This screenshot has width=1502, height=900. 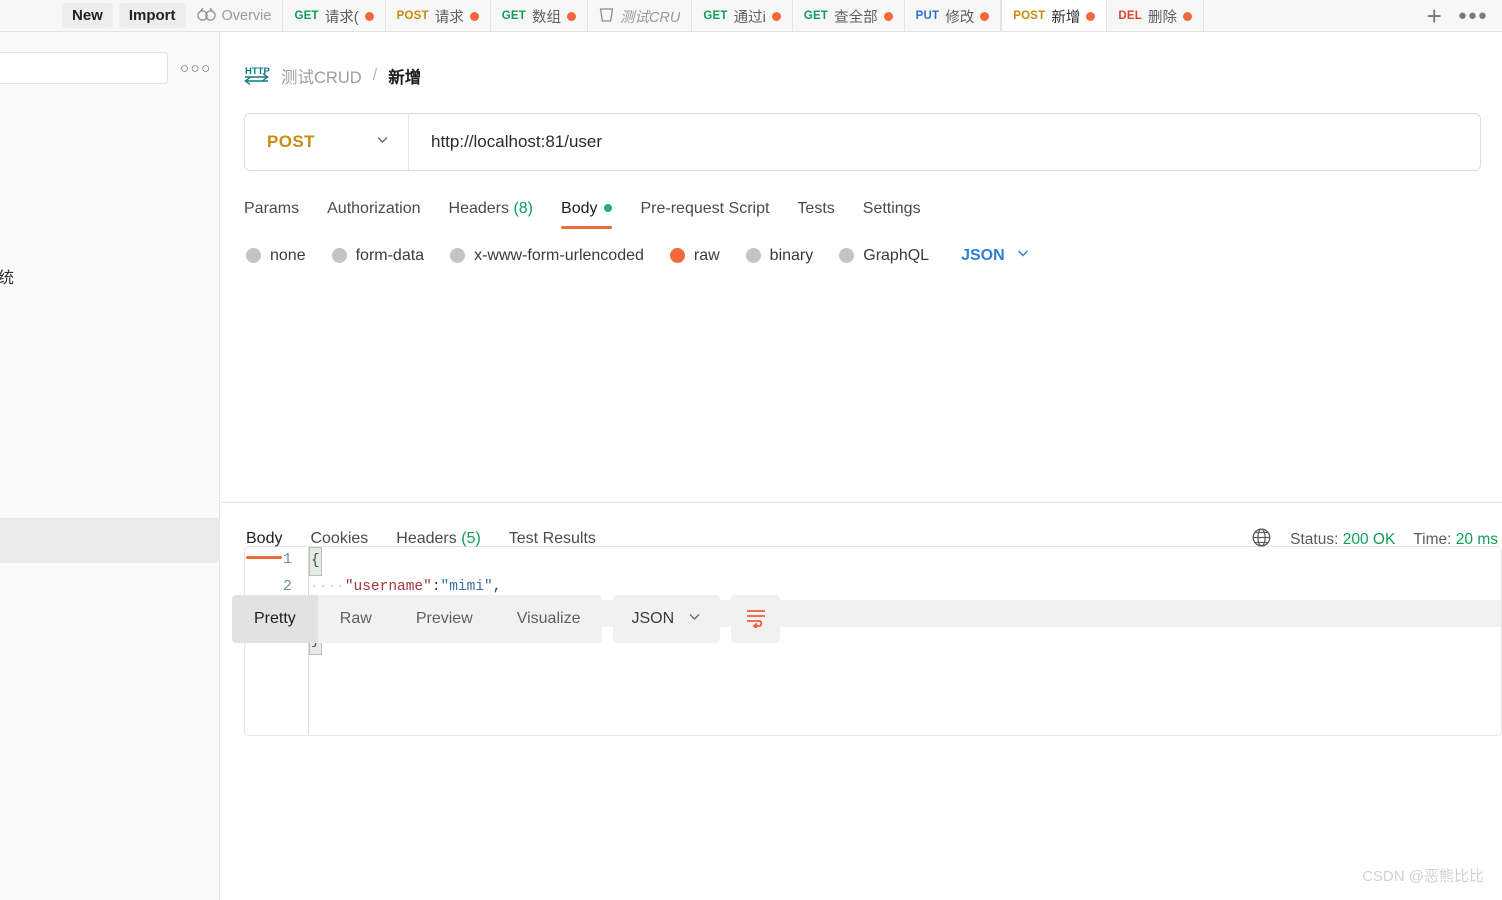 I want to click on request-tab-label: Tests, so click(x=816, y=208).